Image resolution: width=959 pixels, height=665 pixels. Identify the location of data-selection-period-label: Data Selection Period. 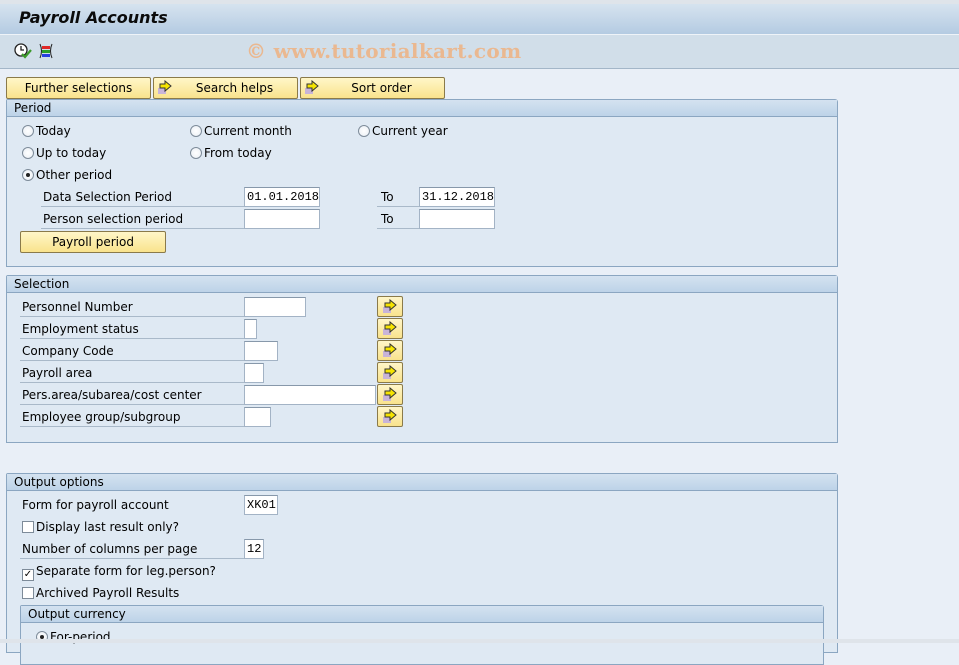
(142, 197).